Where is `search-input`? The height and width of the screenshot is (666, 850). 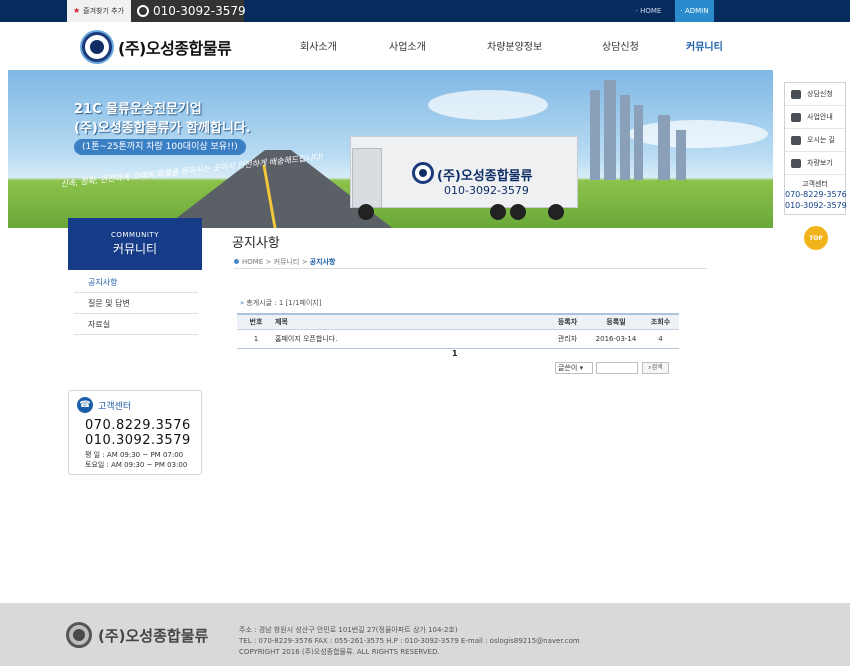 search-input is located at coordinates (617, 368).